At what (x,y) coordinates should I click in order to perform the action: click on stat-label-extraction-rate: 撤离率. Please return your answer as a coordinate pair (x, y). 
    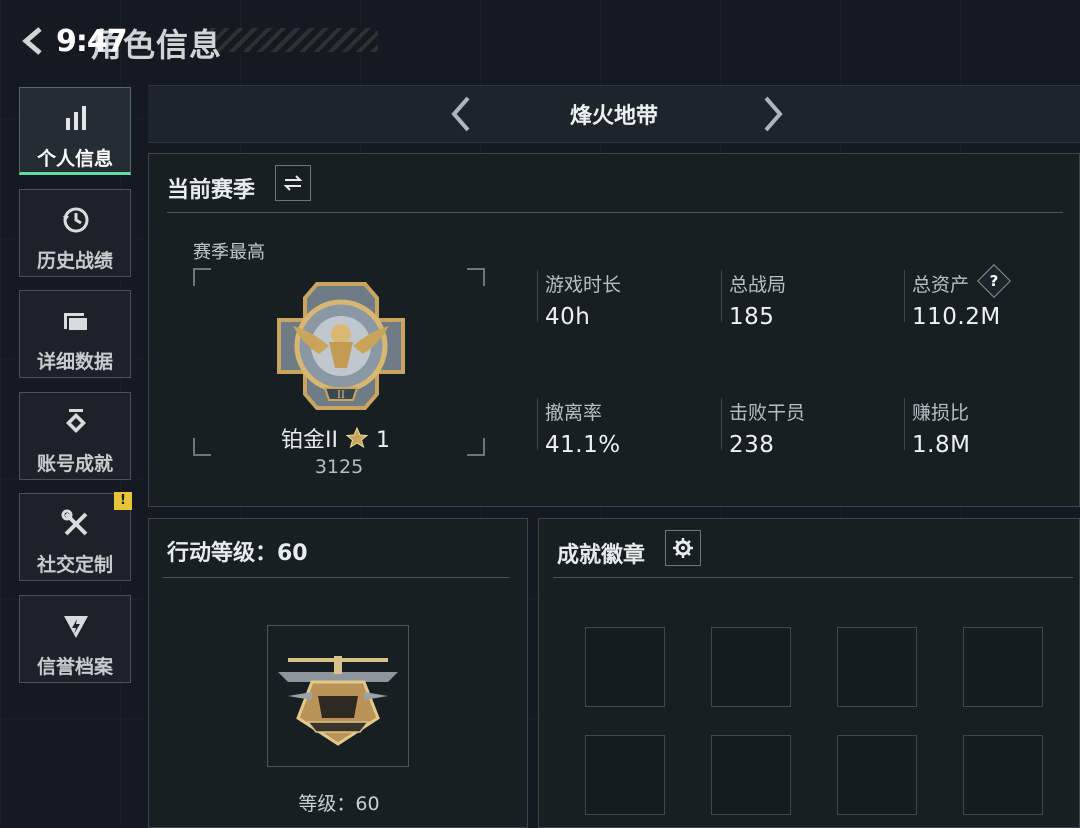
    Looking at the image, I should click on (574, 413).